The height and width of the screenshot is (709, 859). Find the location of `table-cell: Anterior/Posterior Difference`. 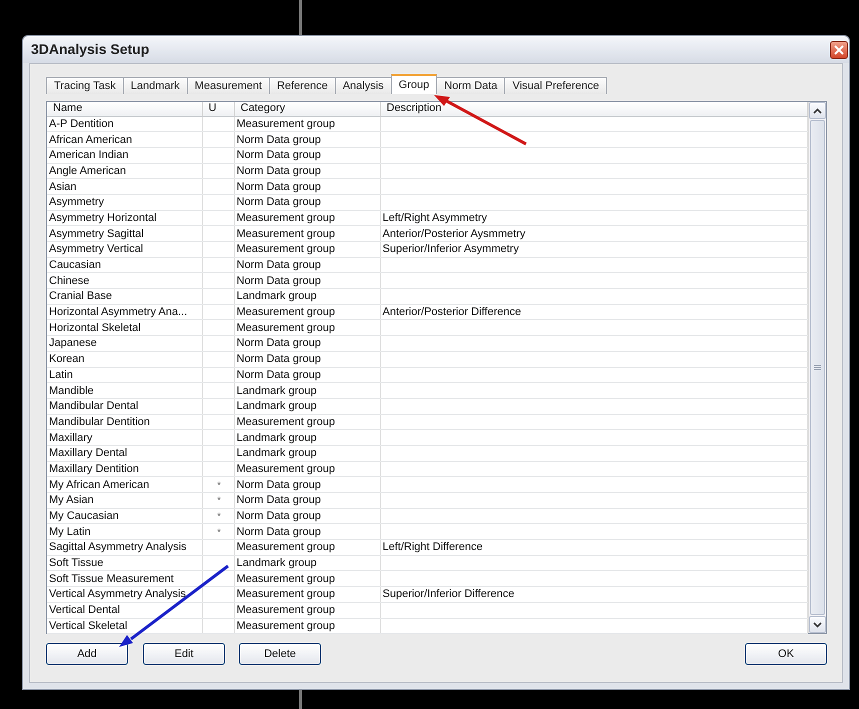

table-cell: Anterior/Posterior Difference is located at coordinates (594, 312).